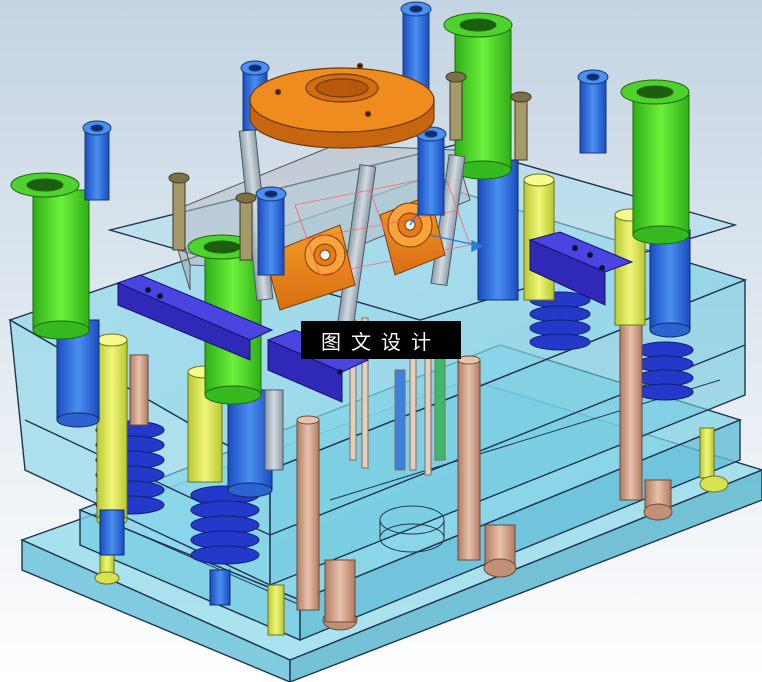  I want to click on ejector-pin-c, so click(631, 400).